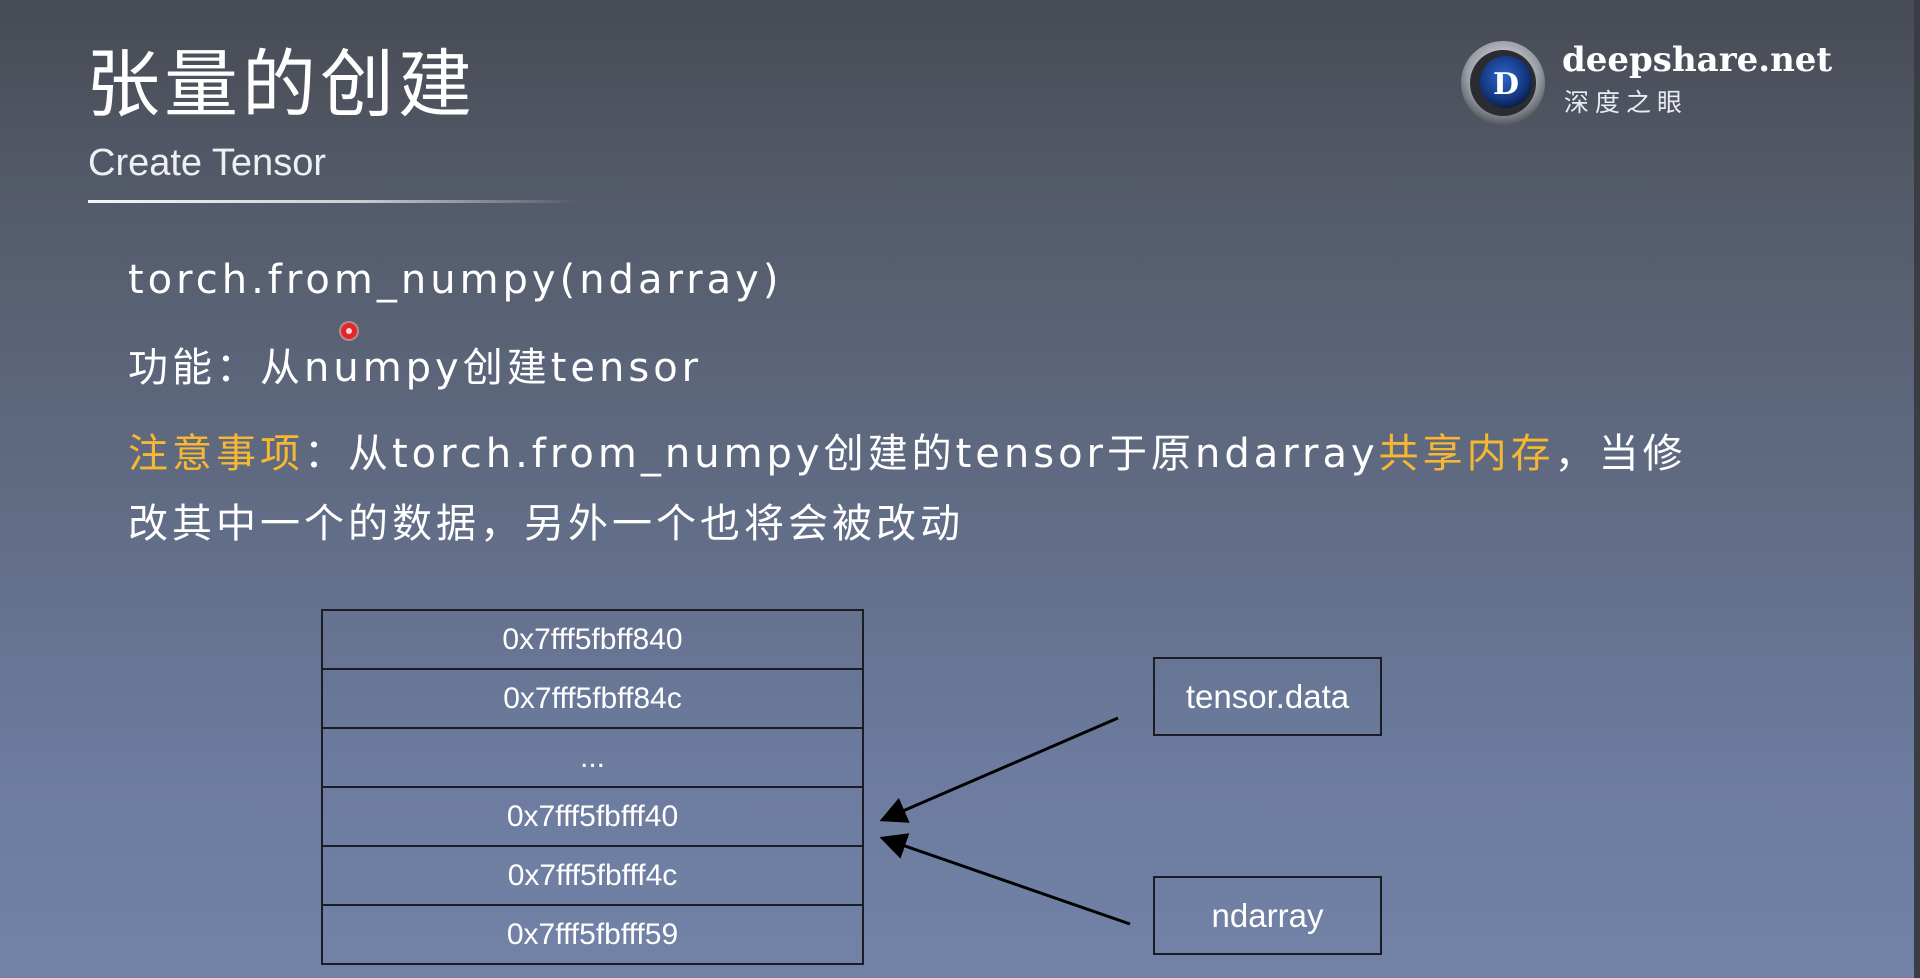  What do you see at coordinates (1005, 879) in the screenshot?
I see `ndarray-arrow` at bounding box center [1005, 879].